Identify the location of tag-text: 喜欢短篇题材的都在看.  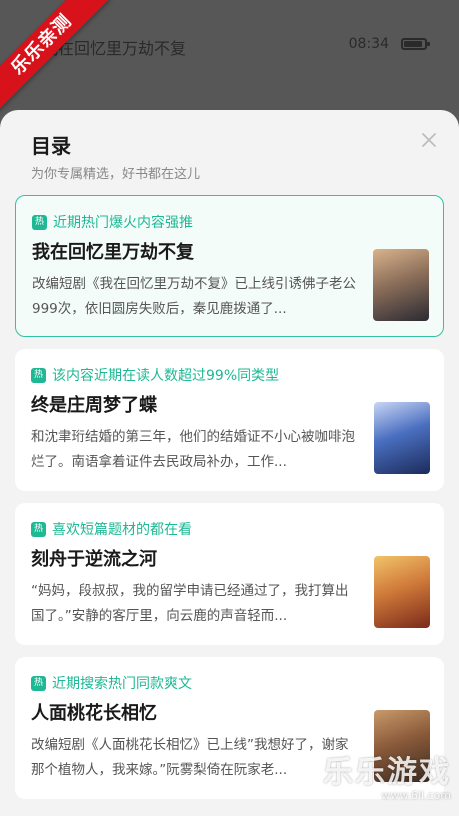
(122, 530).